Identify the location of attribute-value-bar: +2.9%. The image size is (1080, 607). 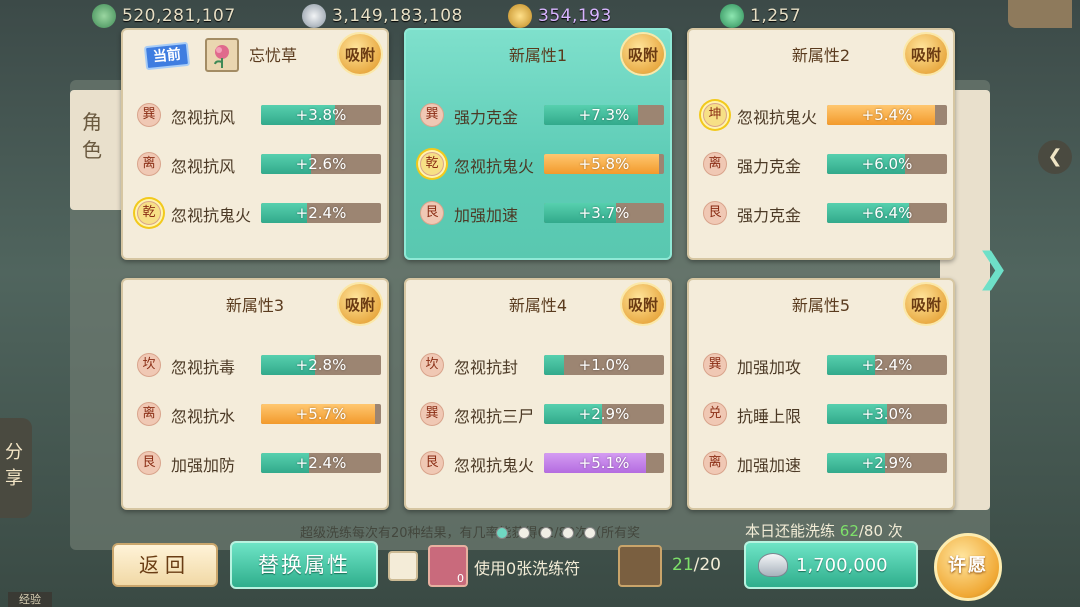
(604, 414).